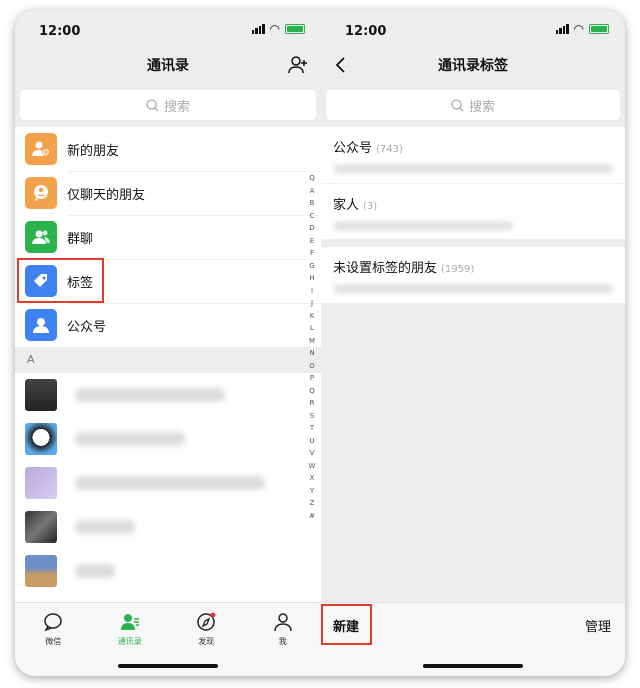  What do you see at coordinates (473, 666) in the screenshot?
I see `home-indicator` at bounding box center [473, 666].